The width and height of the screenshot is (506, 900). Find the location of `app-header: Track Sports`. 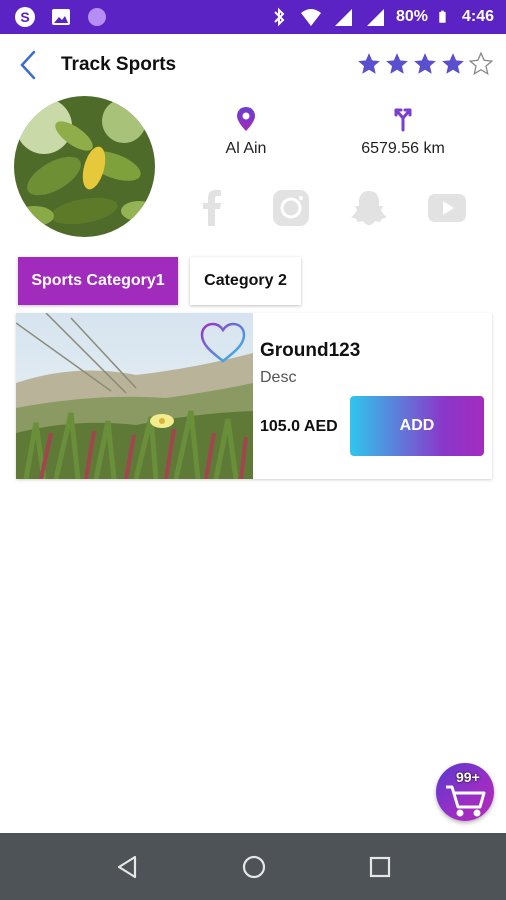

app-header: Track Sports is located at coordinates (253, 66).